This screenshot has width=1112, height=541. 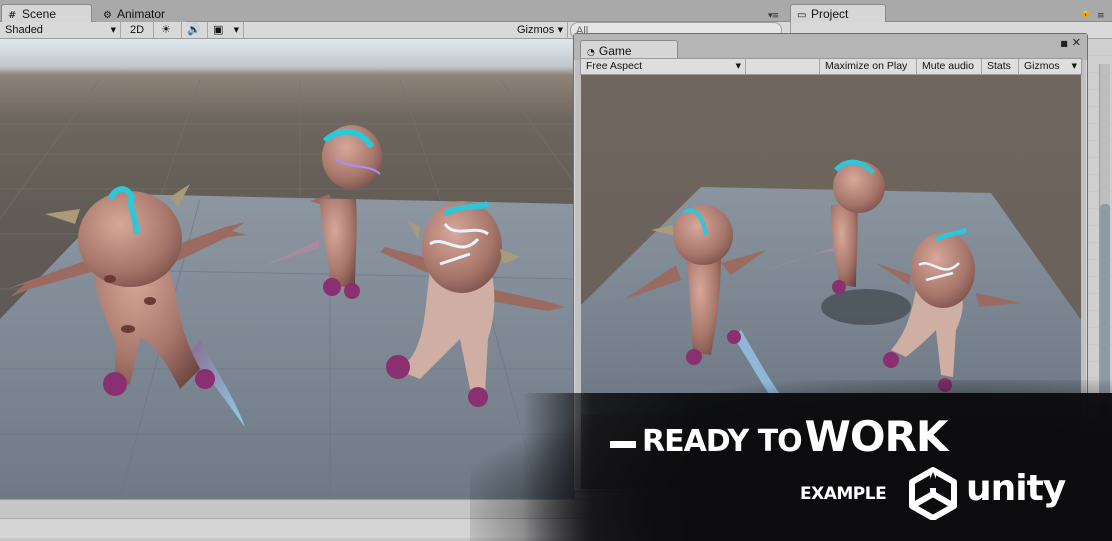 I want to click on folder-icon: ▭, so click(x=802, y=15).